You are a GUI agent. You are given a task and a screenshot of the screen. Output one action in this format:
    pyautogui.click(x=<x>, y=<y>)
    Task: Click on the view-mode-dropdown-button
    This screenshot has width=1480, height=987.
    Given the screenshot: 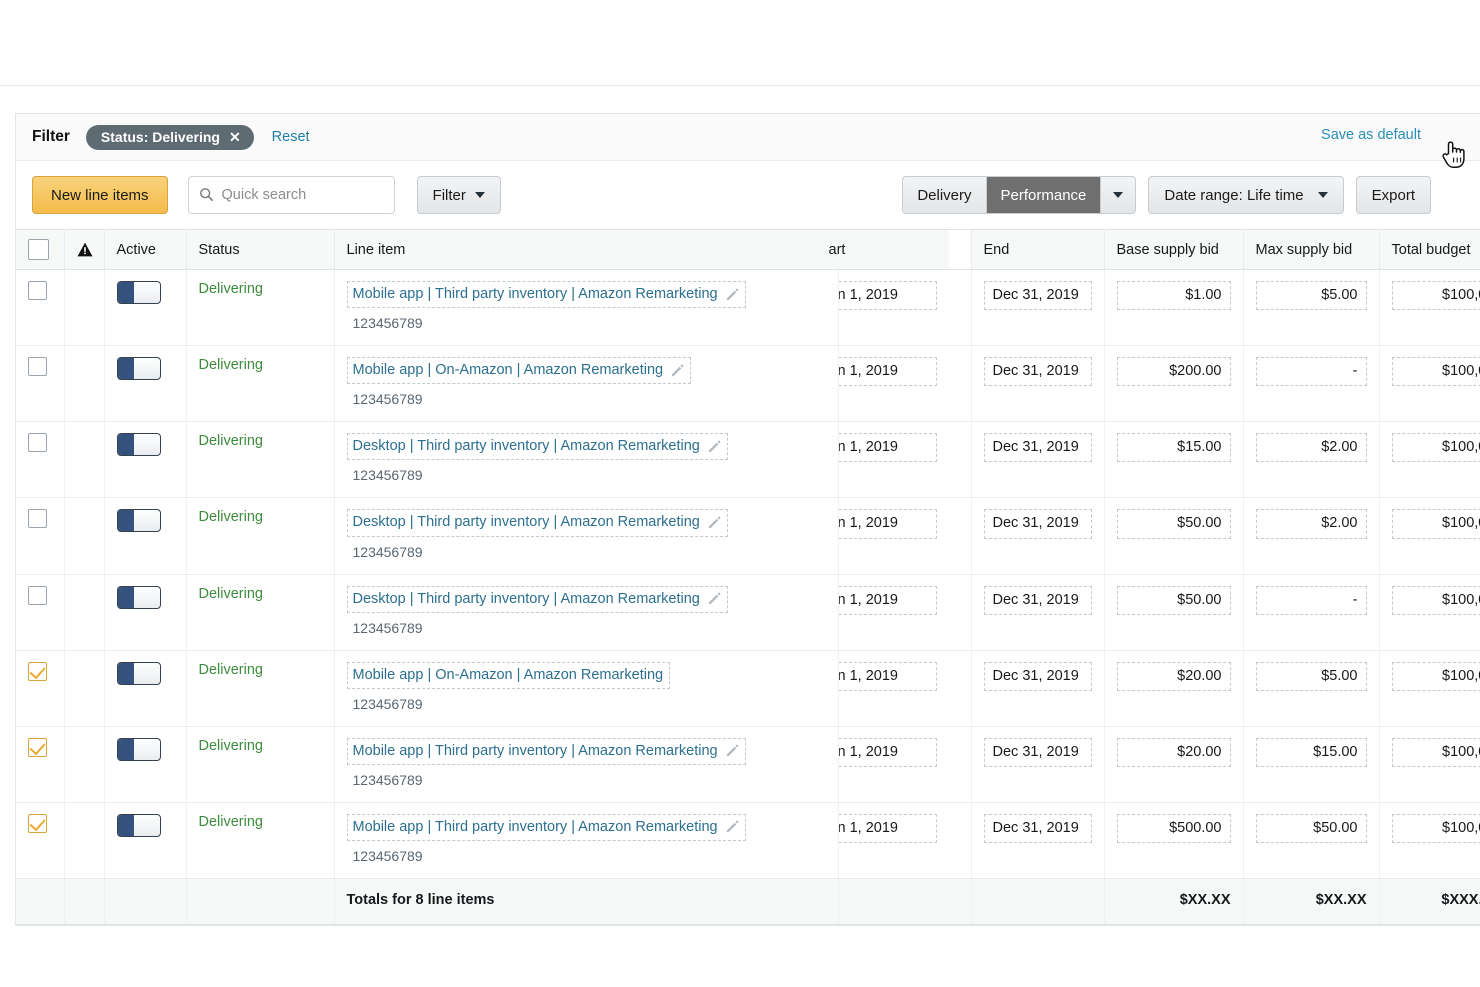 What is the action you would take?
    pyautogui.click(x=1118, y=195)
    